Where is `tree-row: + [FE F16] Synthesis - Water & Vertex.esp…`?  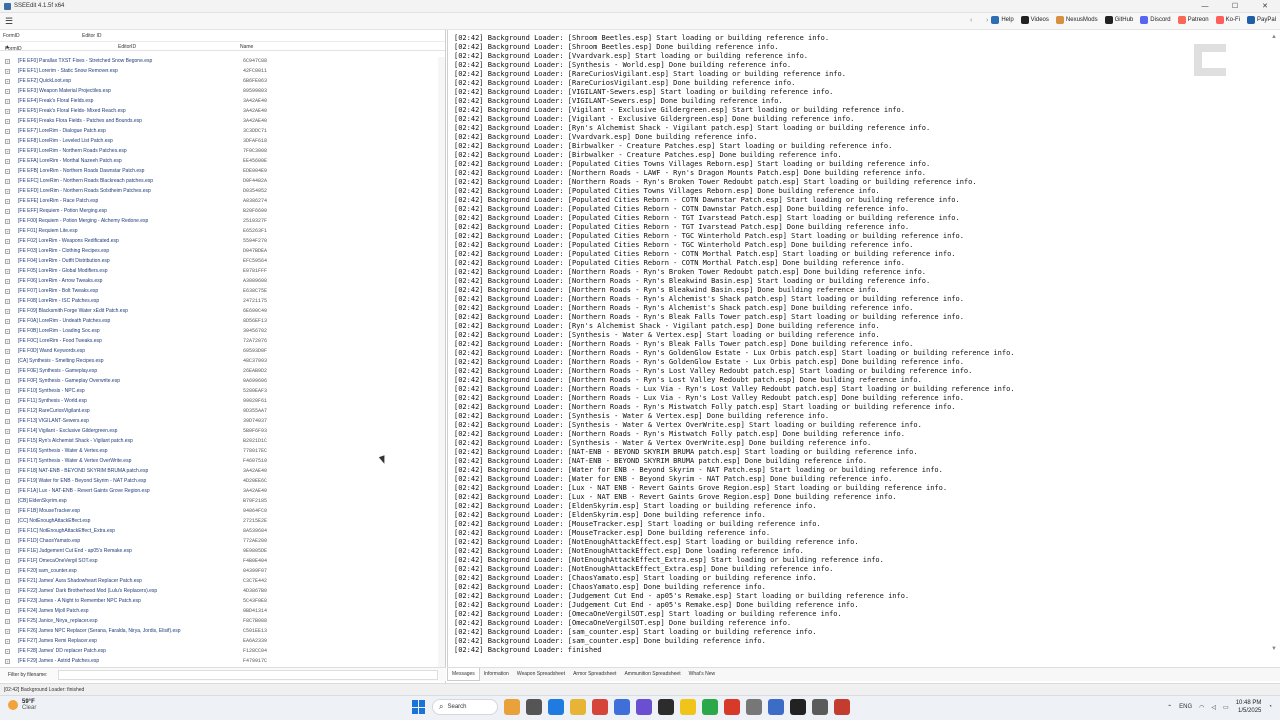 tree-row: + [FE F16] Synthesis - Water & Vertex.esp… is located at coordinates (218, 452).